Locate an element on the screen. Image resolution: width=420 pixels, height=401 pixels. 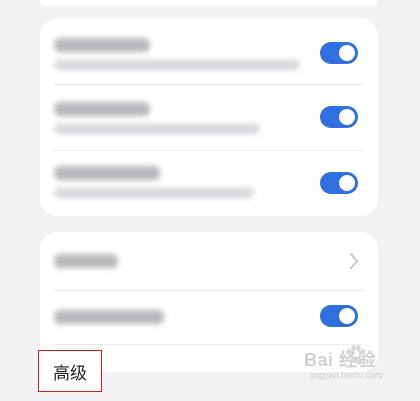
divider is located at coordinates (209, 344).